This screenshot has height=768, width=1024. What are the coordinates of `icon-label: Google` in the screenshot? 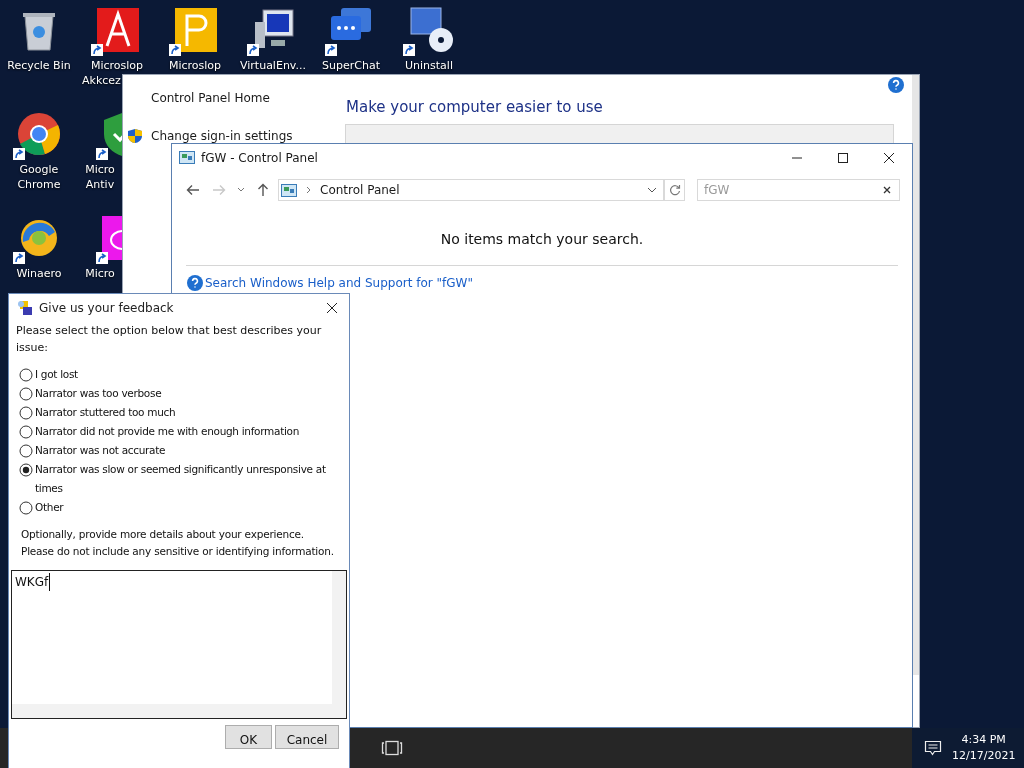 It's located at (39, 169).